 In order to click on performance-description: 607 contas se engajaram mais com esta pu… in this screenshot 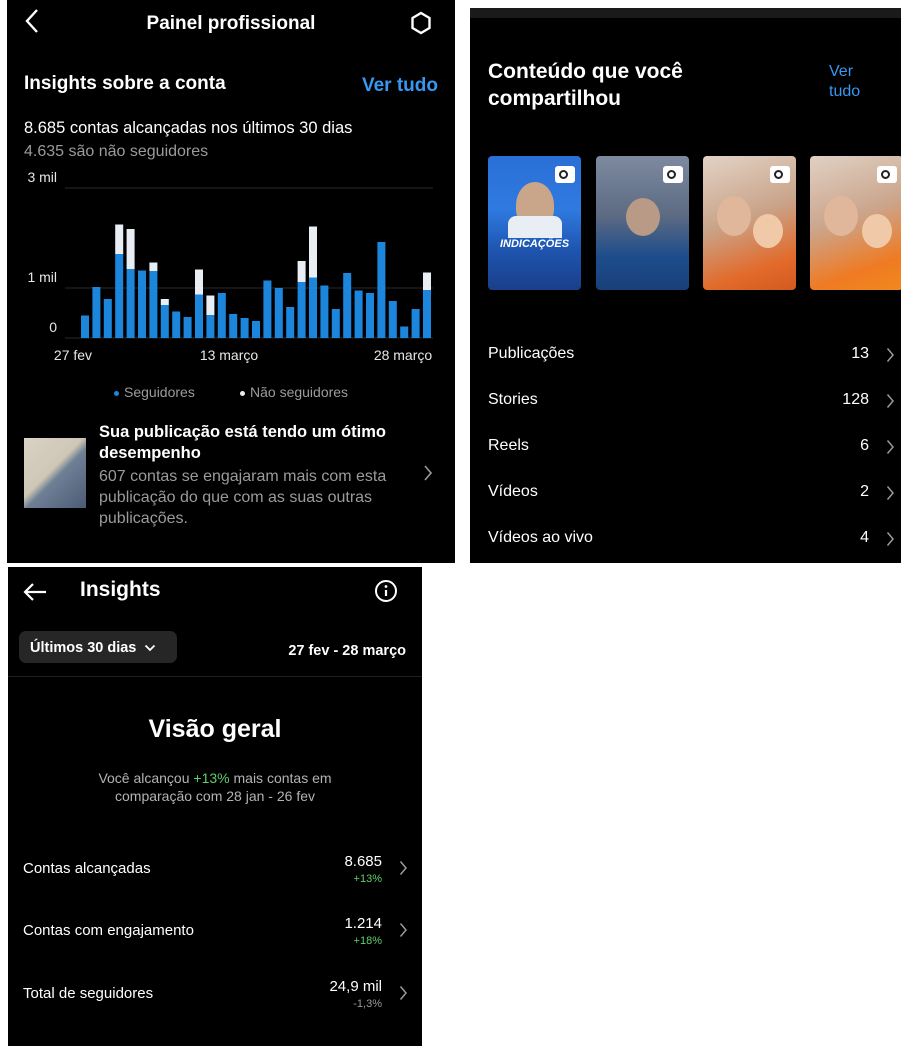, I will do `click(243, 497)`.